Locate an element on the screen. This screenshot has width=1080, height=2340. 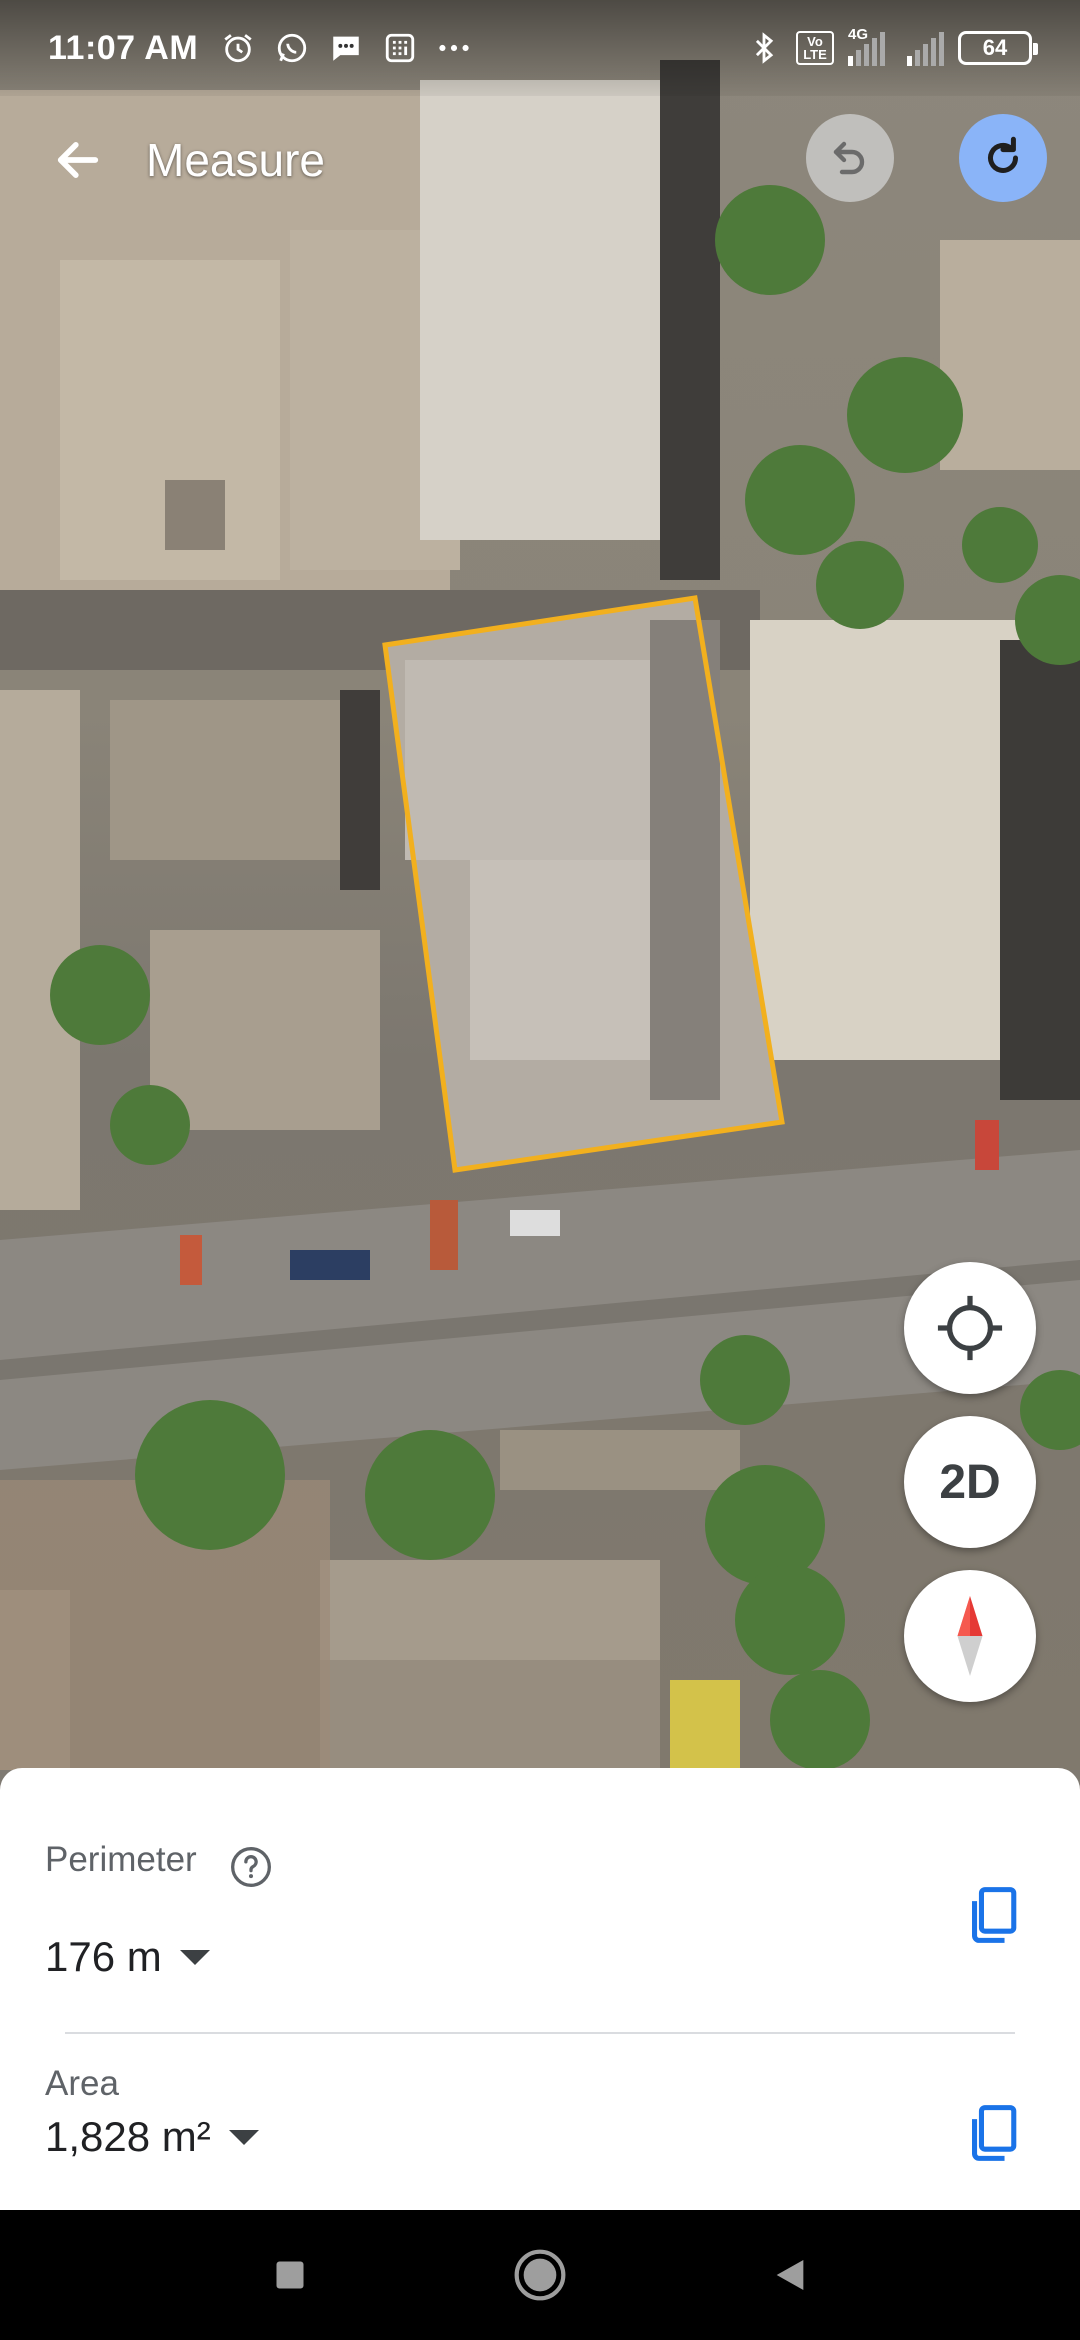
view-mode-button: 2D is located at coordinates (970, 1482).